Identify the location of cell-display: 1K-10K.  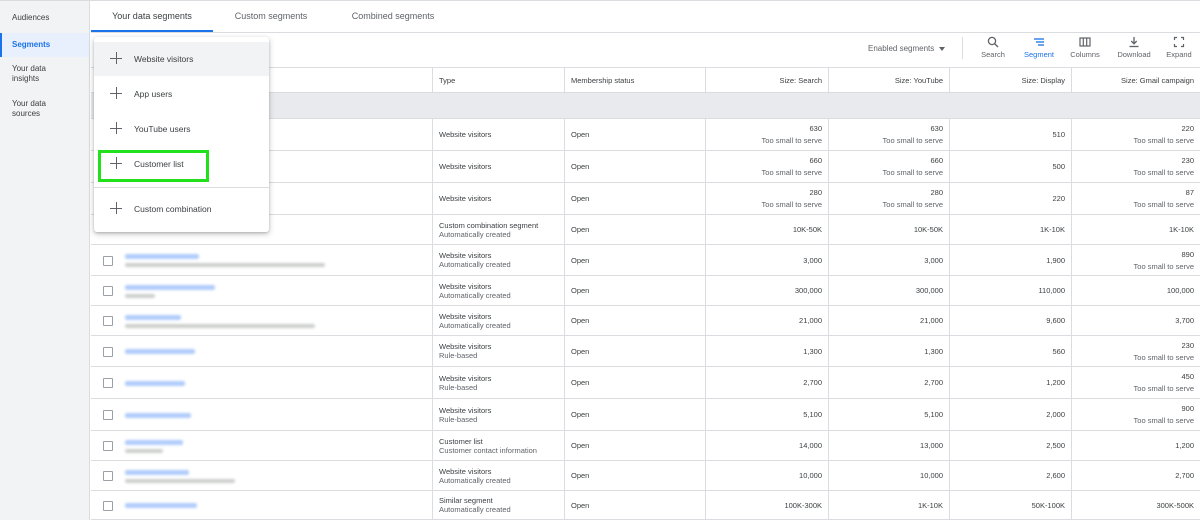
(1010, 229).